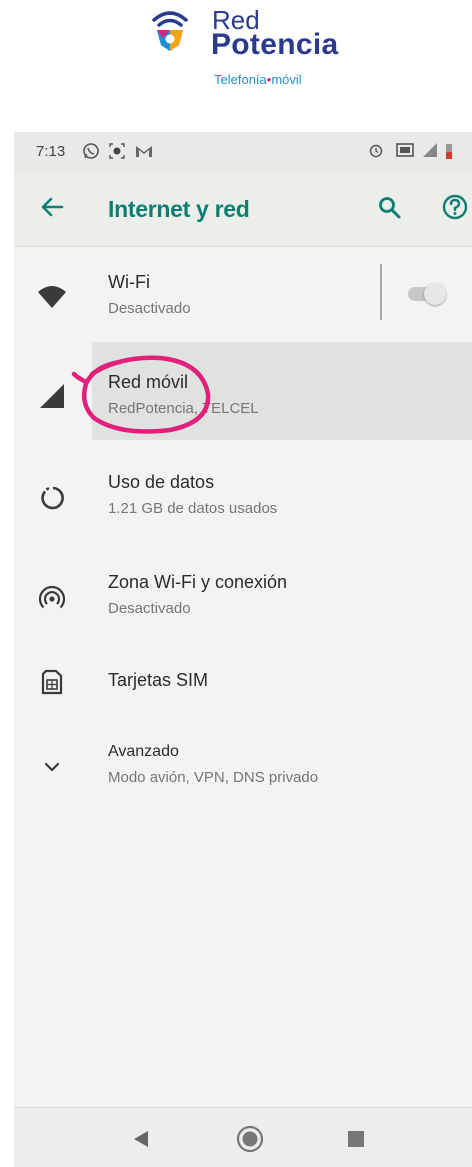  I want to click on search-icon, so click(390, 208).